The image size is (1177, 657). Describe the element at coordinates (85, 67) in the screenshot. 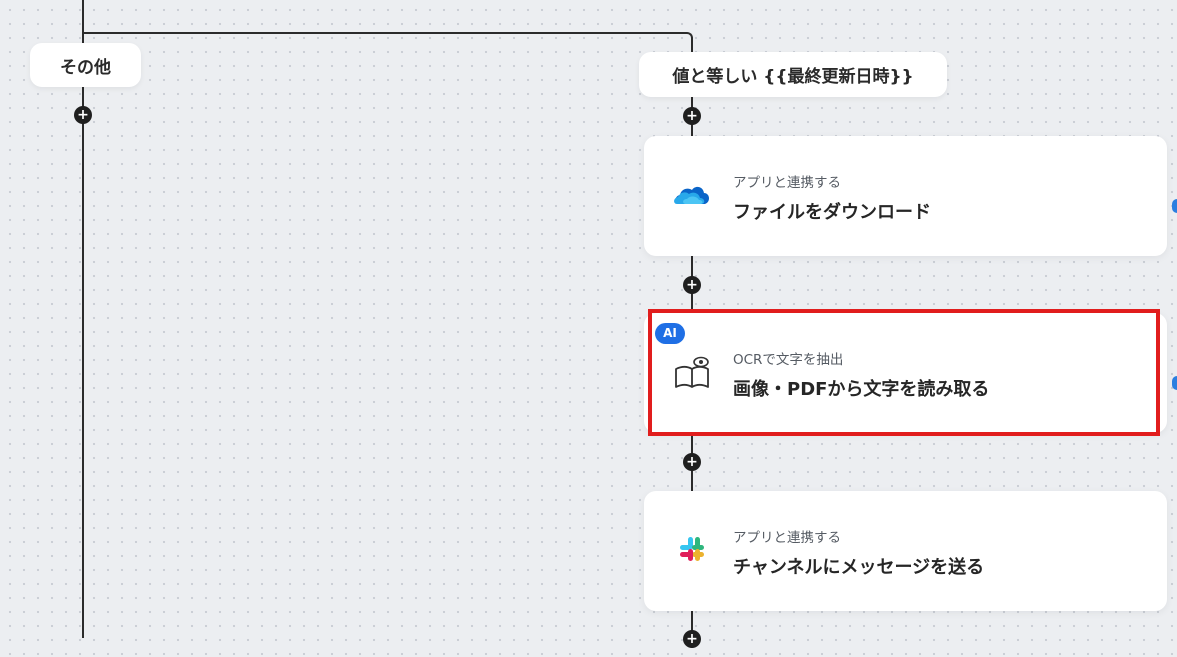

I see `branch-label-other-text: その他` at that location.